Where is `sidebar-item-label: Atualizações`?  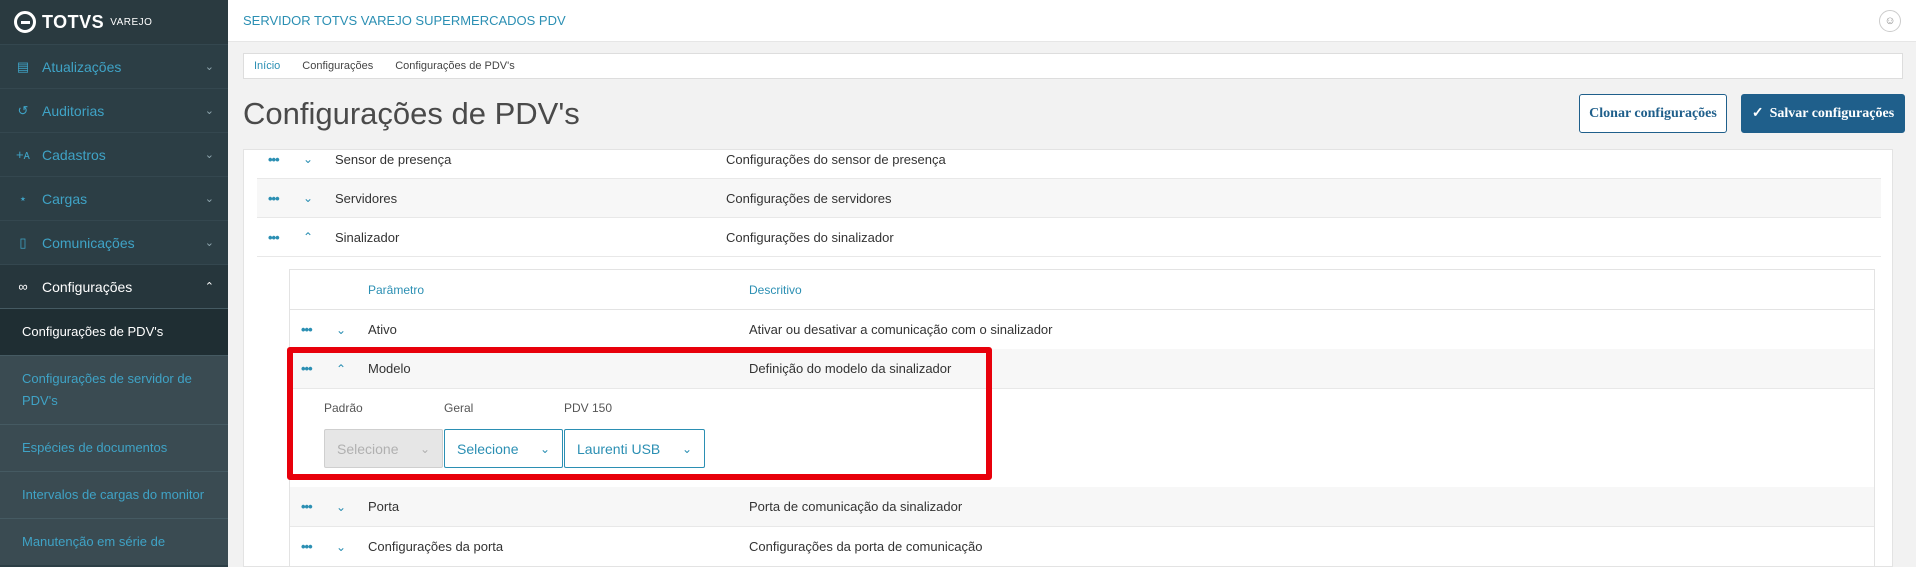
sidebar-item-label: Atualizações is located at coordinates (82, 66).